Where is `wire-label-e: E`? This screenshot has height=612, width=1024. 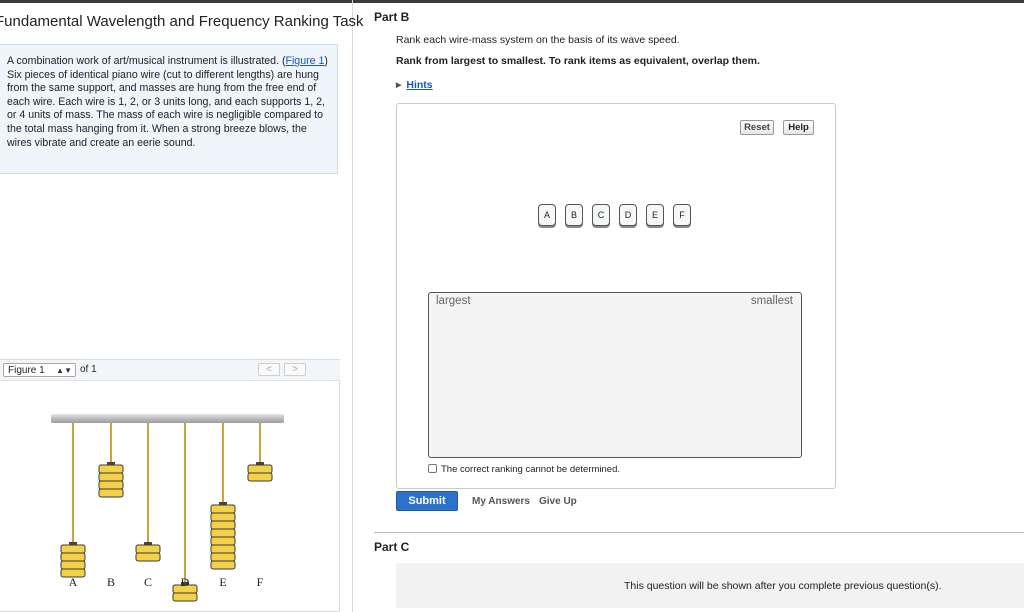
wire-label-e: E is located at coordinates (222, 582).